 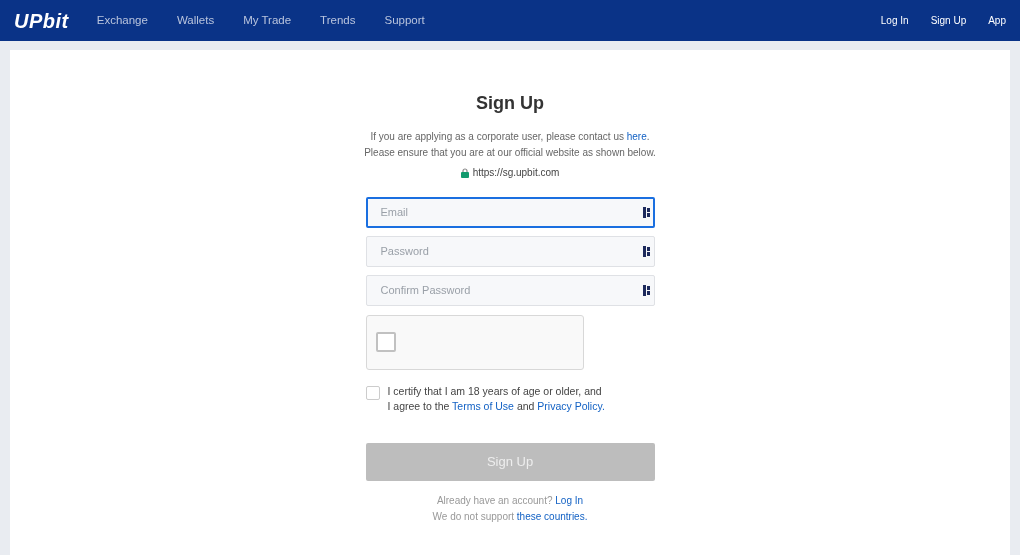 What do you see at coordinates (516, 172) in the screenshot?
I see `official-url: https://sg.upbit.com` at bounding box center [516, 172].